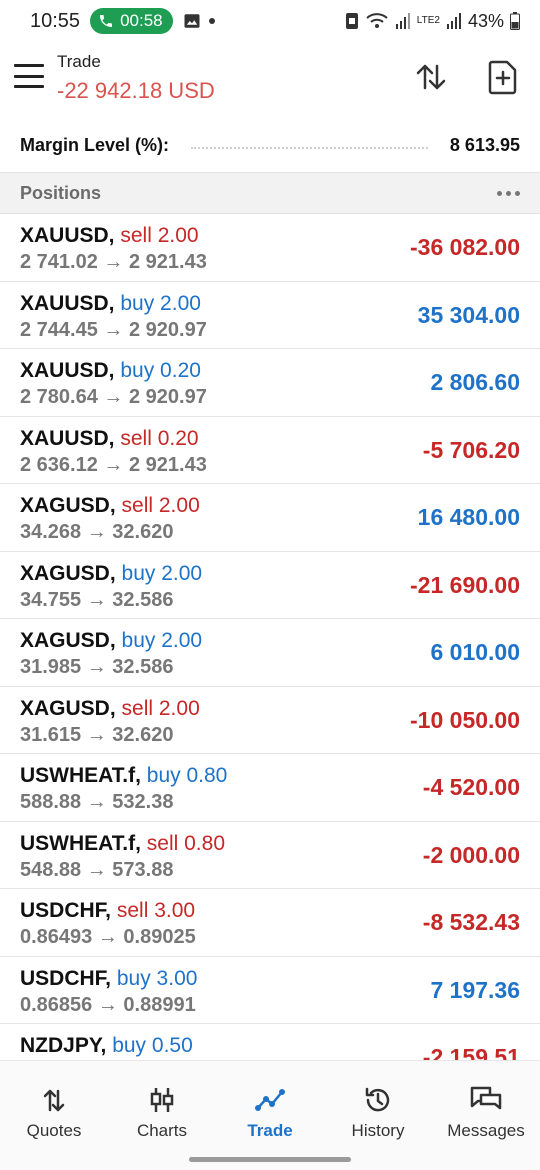 The width and height of the screenshot is (540, 1170). I want to click on gallery-icon, so click(192, 21).